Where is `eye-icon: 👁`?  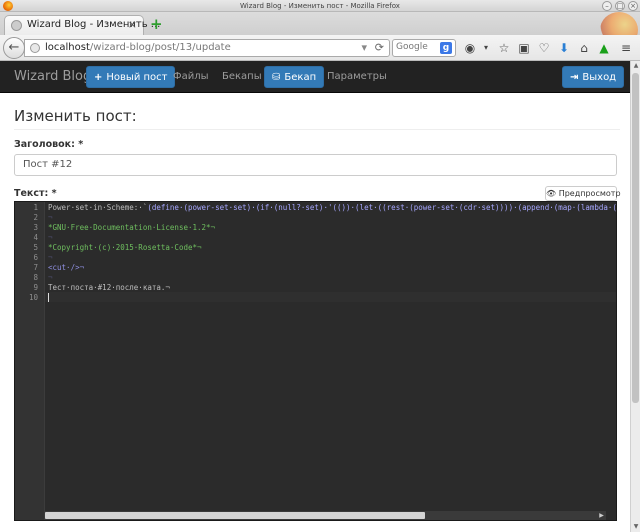
eye-icon: 👁 is located at coordinates (551, 193).